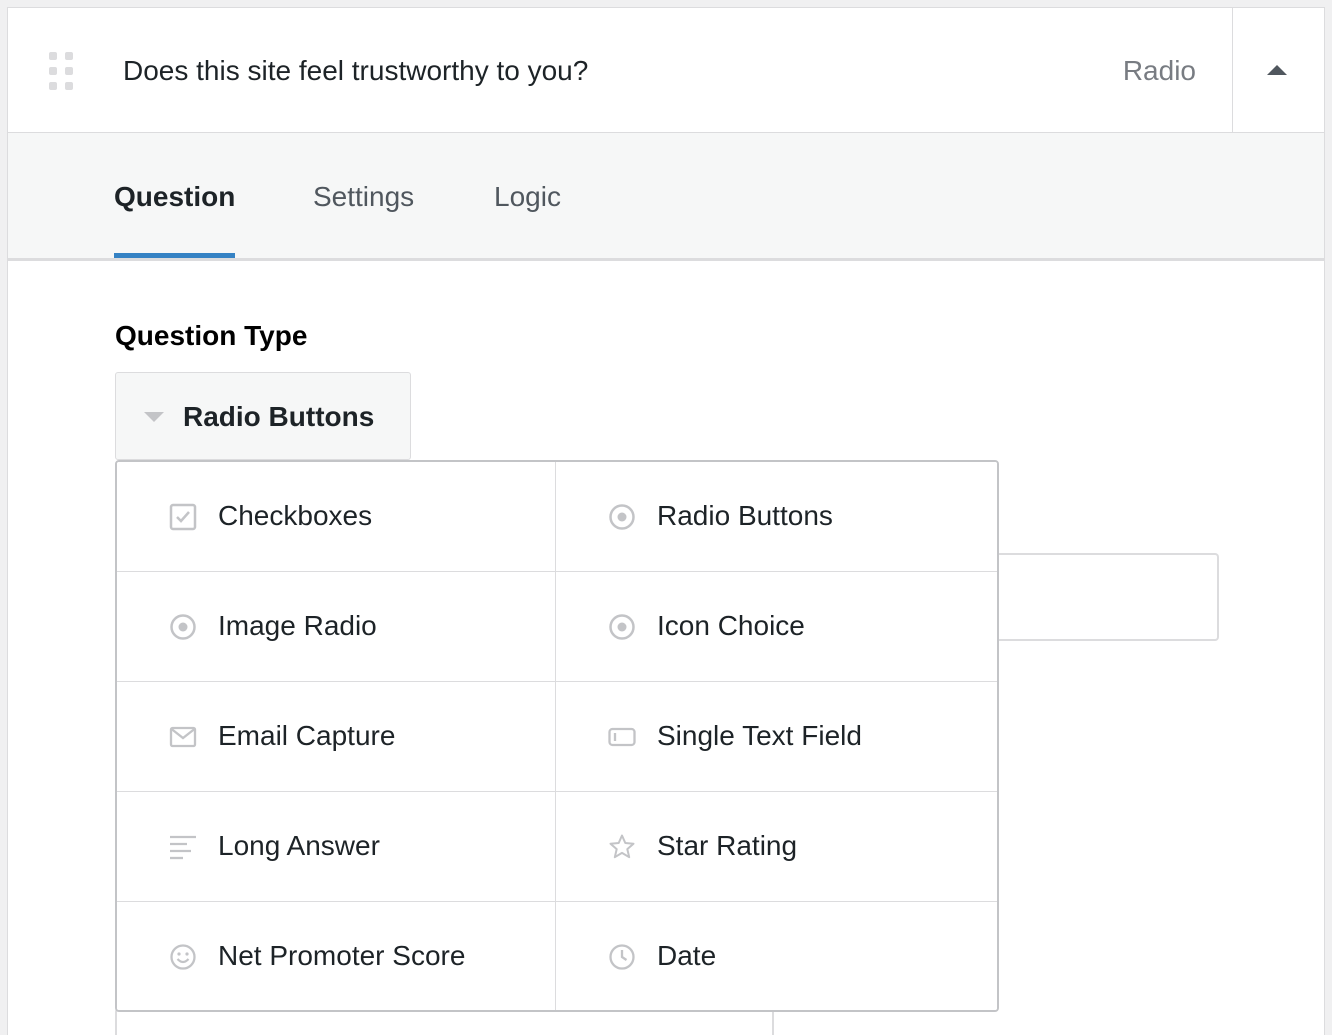 This screenshot has height=1035, width=1332. Describe the element at coordinates (666, 197) in the screenshot. I see `tab-bar: Question Settings Logic` at that location.